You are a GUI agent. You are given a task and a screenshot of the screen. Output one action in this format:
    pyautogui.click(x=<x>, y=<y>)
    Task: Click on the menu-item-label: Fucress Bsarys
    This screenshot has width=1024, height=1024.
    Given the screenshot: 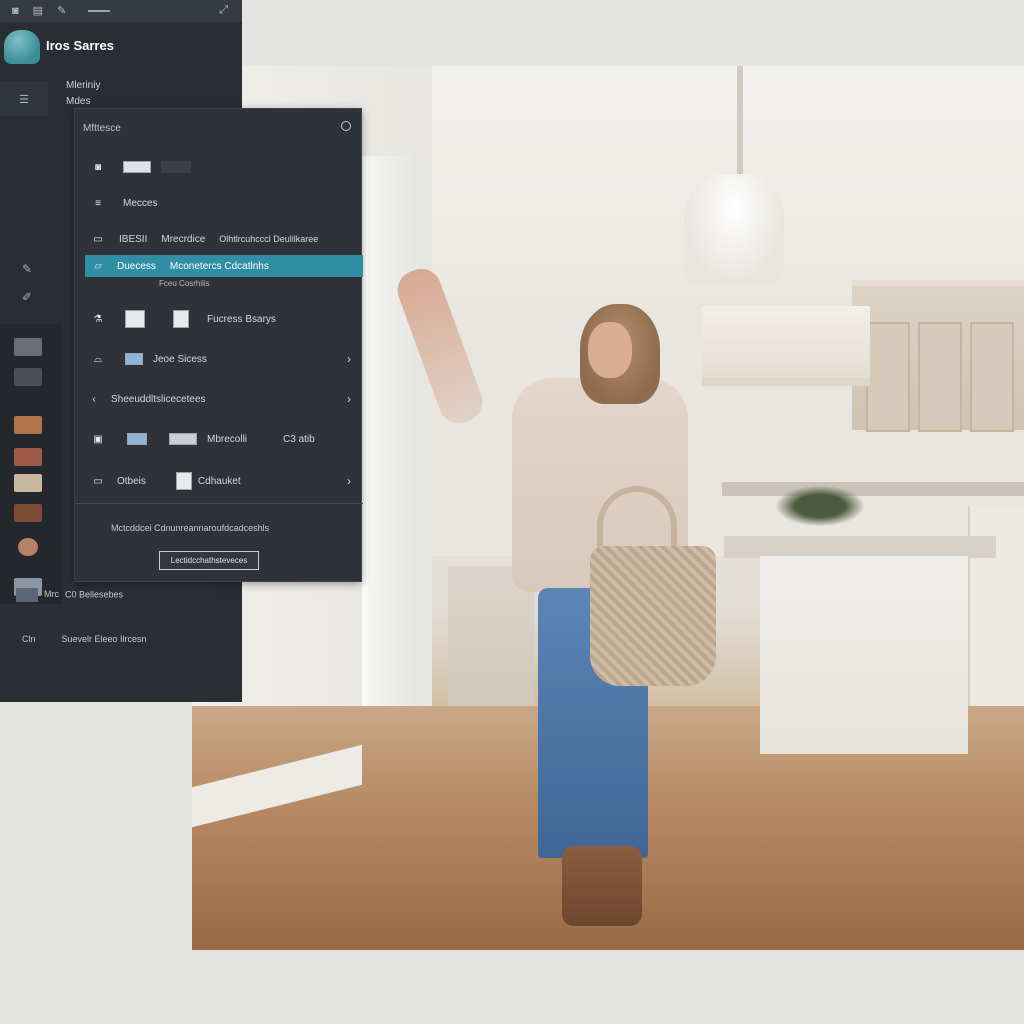 What is the action you would take?
    pyautogui.click(x=241, y=319)
    